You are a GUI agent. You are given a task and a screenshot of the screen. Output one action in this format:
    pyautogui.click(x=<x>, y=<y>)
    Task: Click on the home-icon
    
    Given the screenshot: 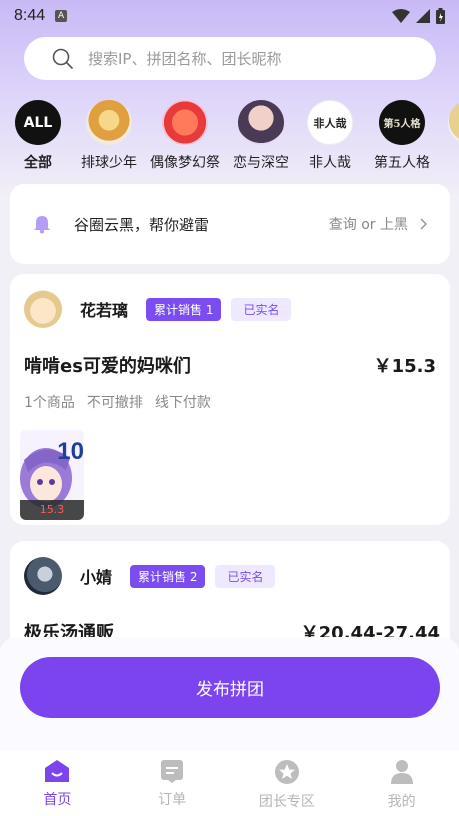 What is the action you would take?
    pyautogui.click(x=57, y=771)
    